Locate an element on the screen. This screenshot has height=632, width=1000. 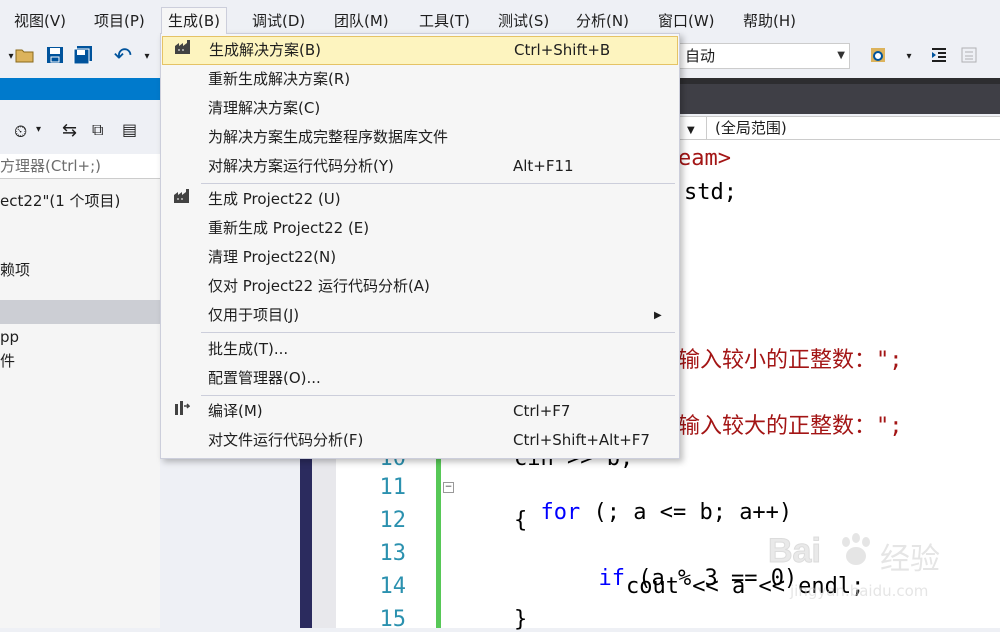
menu-item-label: 对解决方案运行代码分析(Y) is located at coordinates (301, 166).